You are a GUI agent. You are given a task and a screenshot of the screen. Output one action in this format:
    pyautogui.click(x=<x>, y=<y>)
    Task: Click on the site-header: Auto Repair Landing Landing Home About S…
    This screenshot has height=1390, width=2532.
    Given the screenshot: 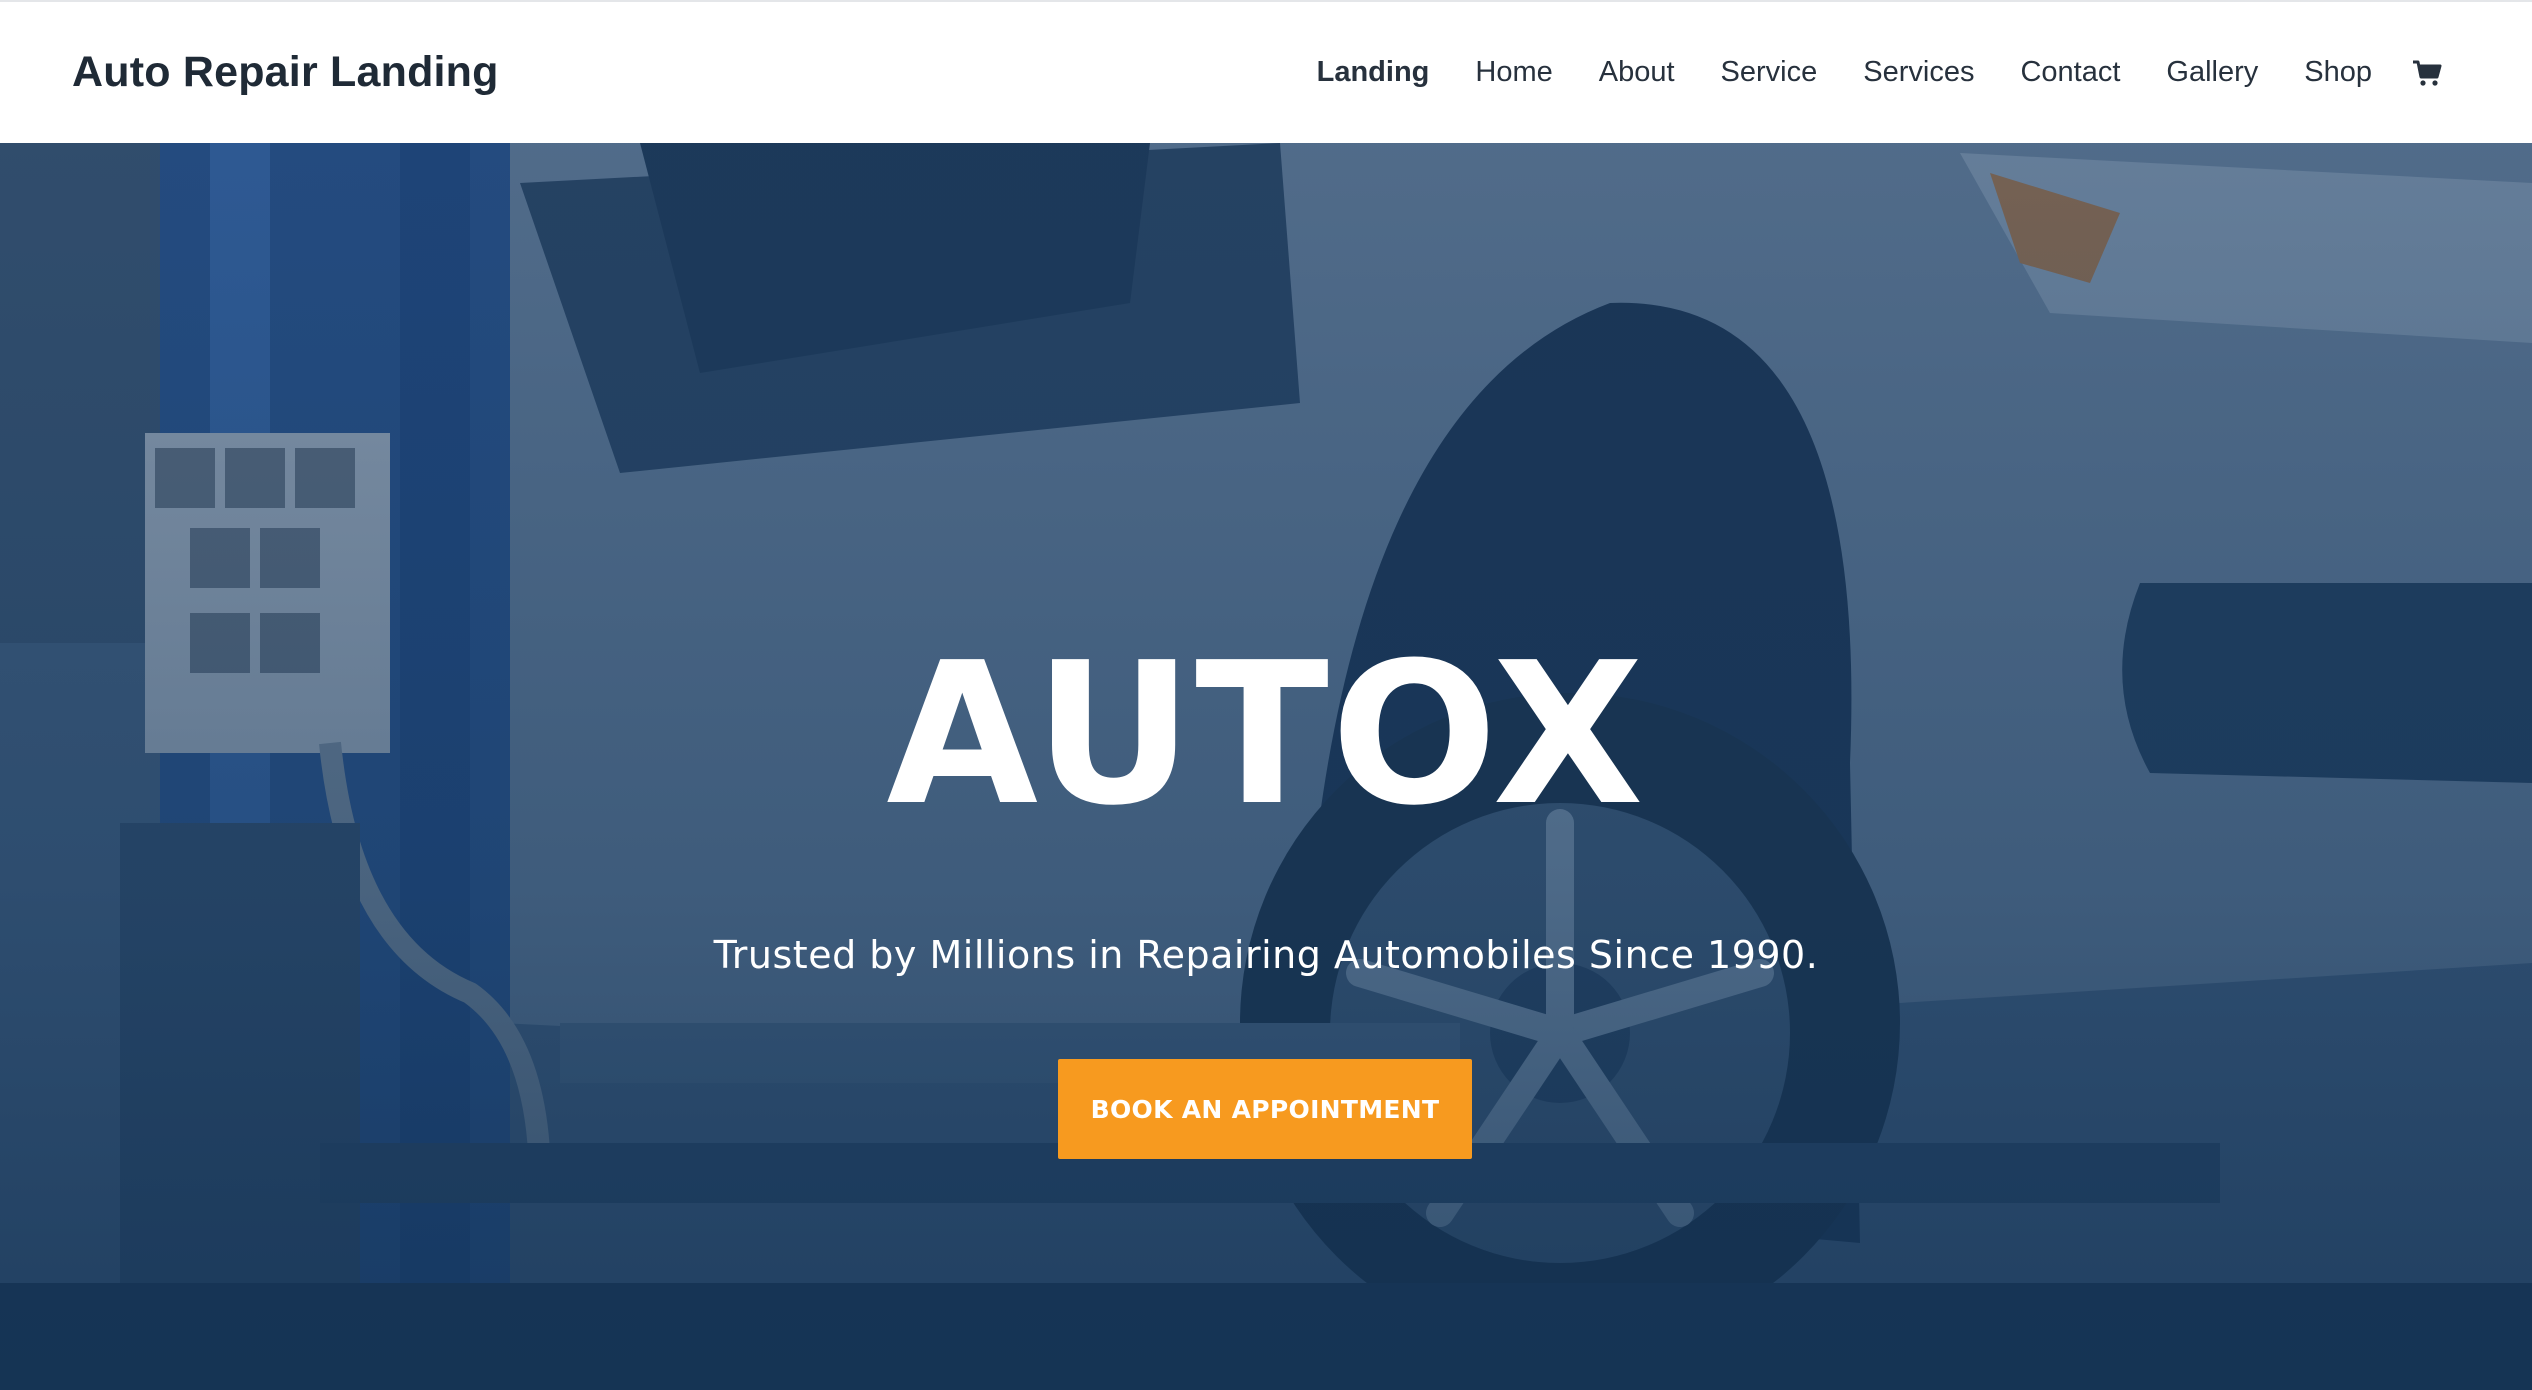 What is the action you would take?
    pyautogui.click(x=1266, y=71)
    